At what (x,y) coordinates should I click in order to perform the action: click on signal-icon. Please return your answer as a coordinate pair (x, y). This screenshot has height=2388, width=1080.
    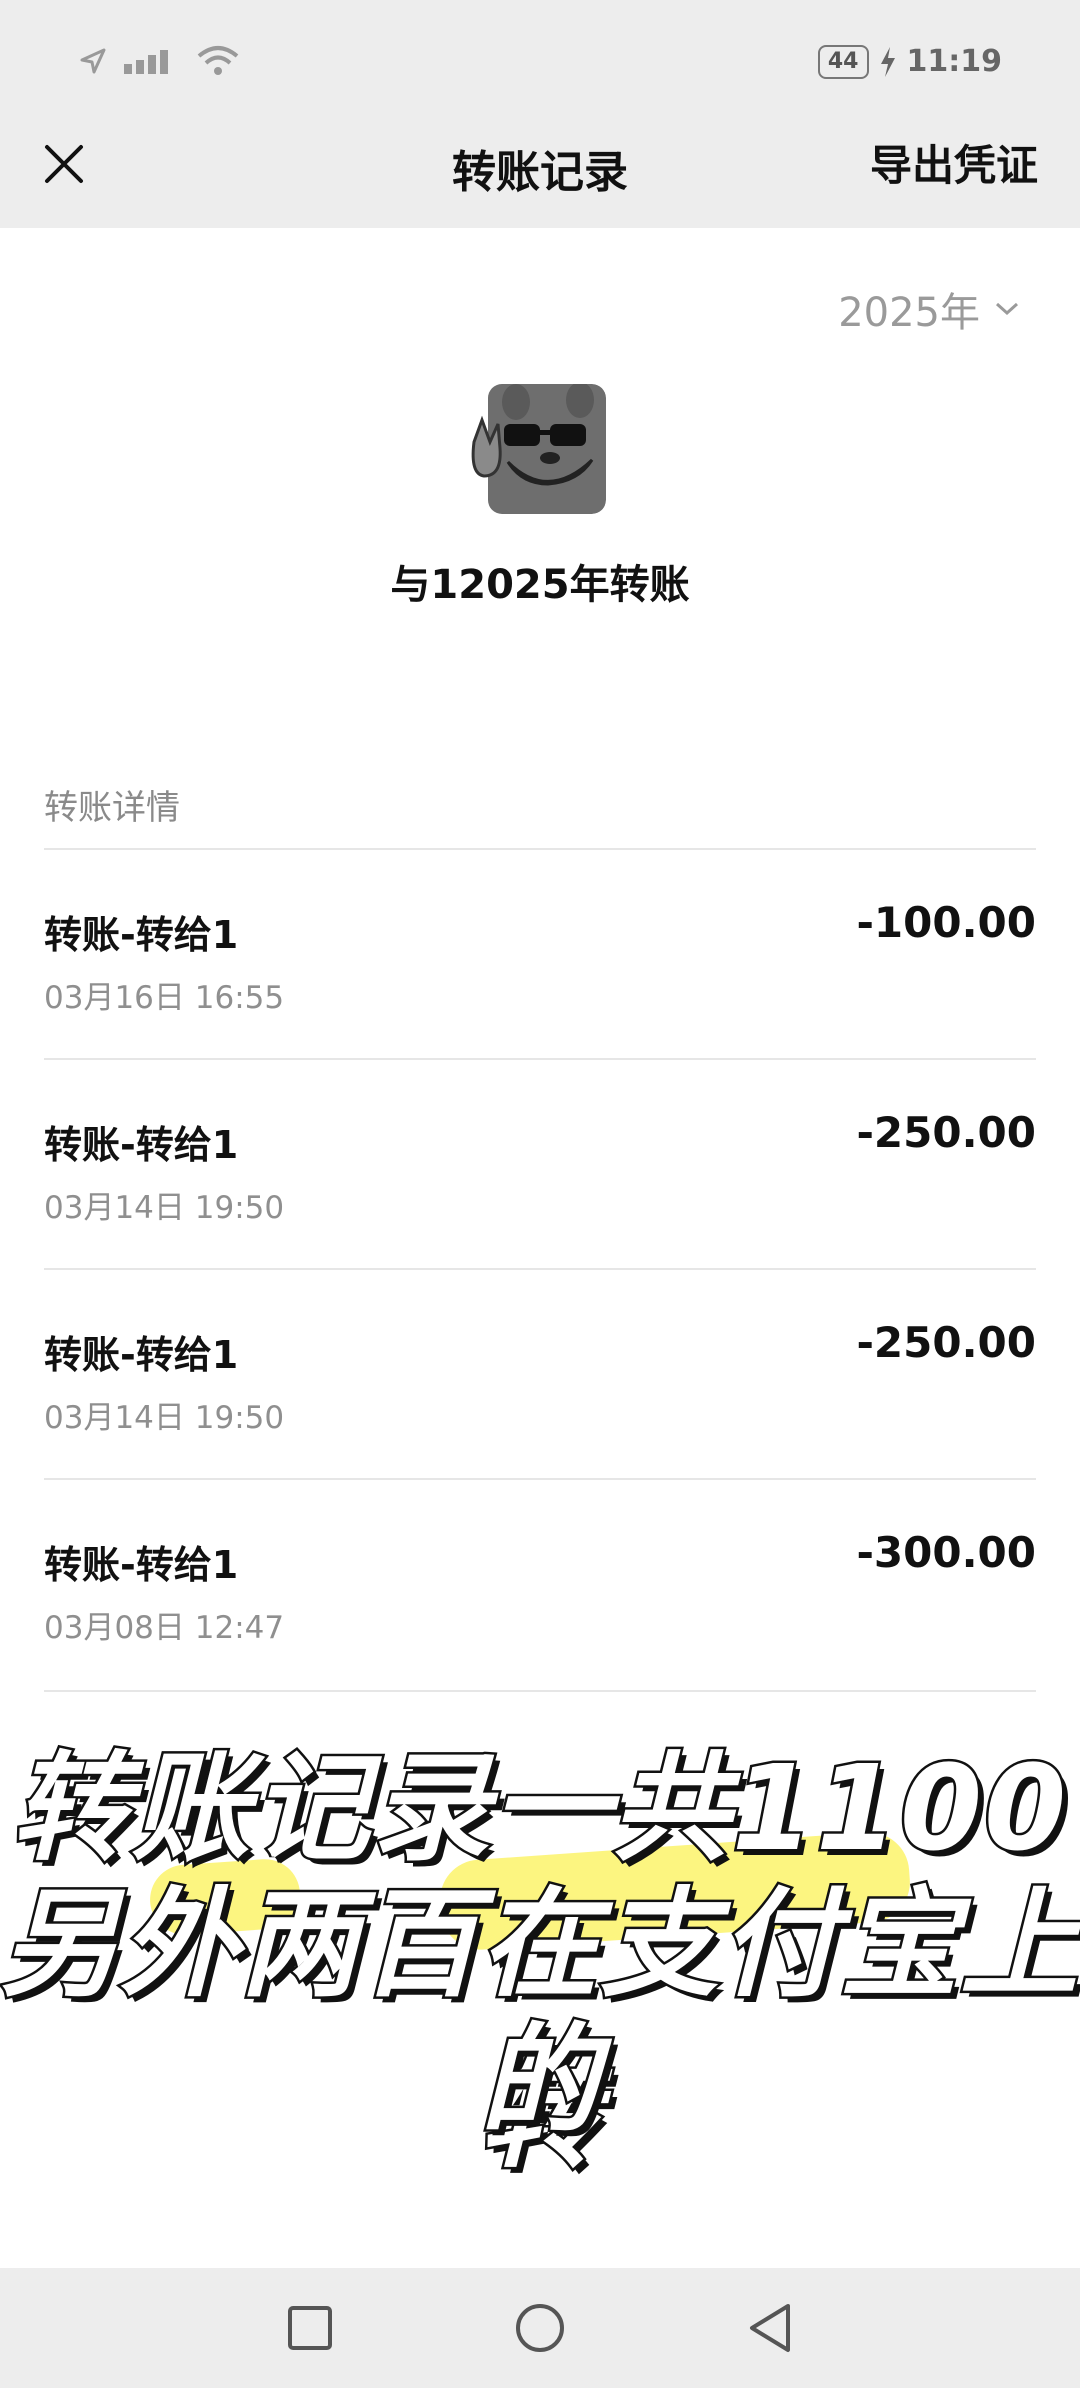
    Looking at the image, I should click on (146, 62).